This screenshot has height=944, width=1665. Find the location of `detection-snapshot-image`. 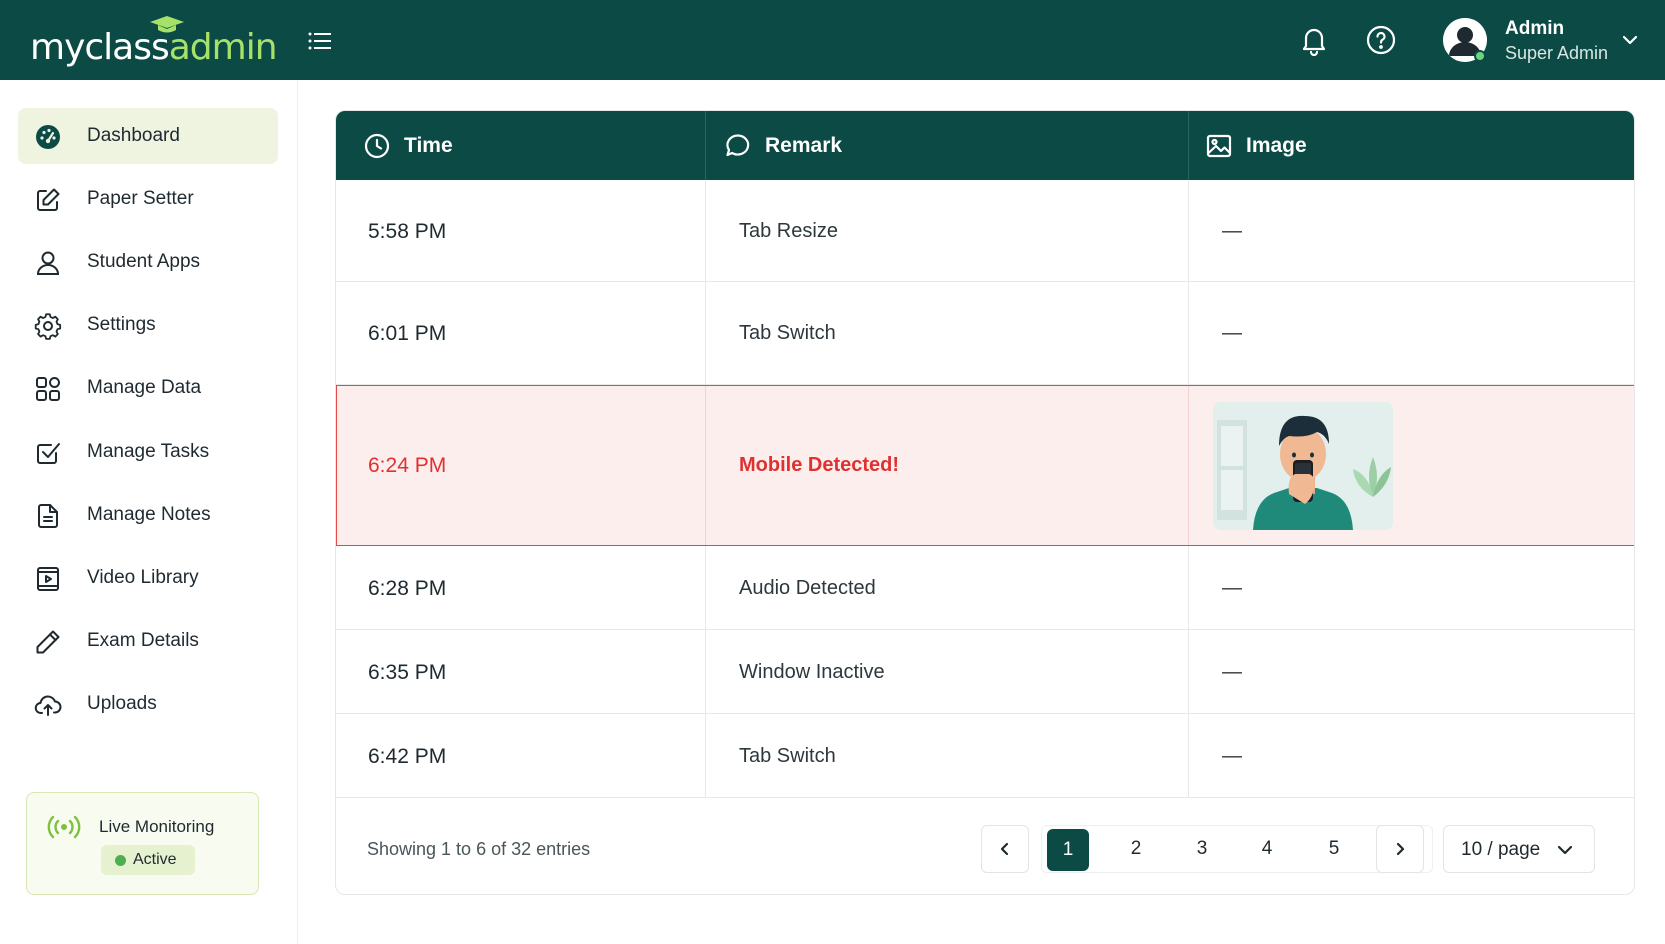

detection-snapshot-image is located at coordinates (1303, 466).